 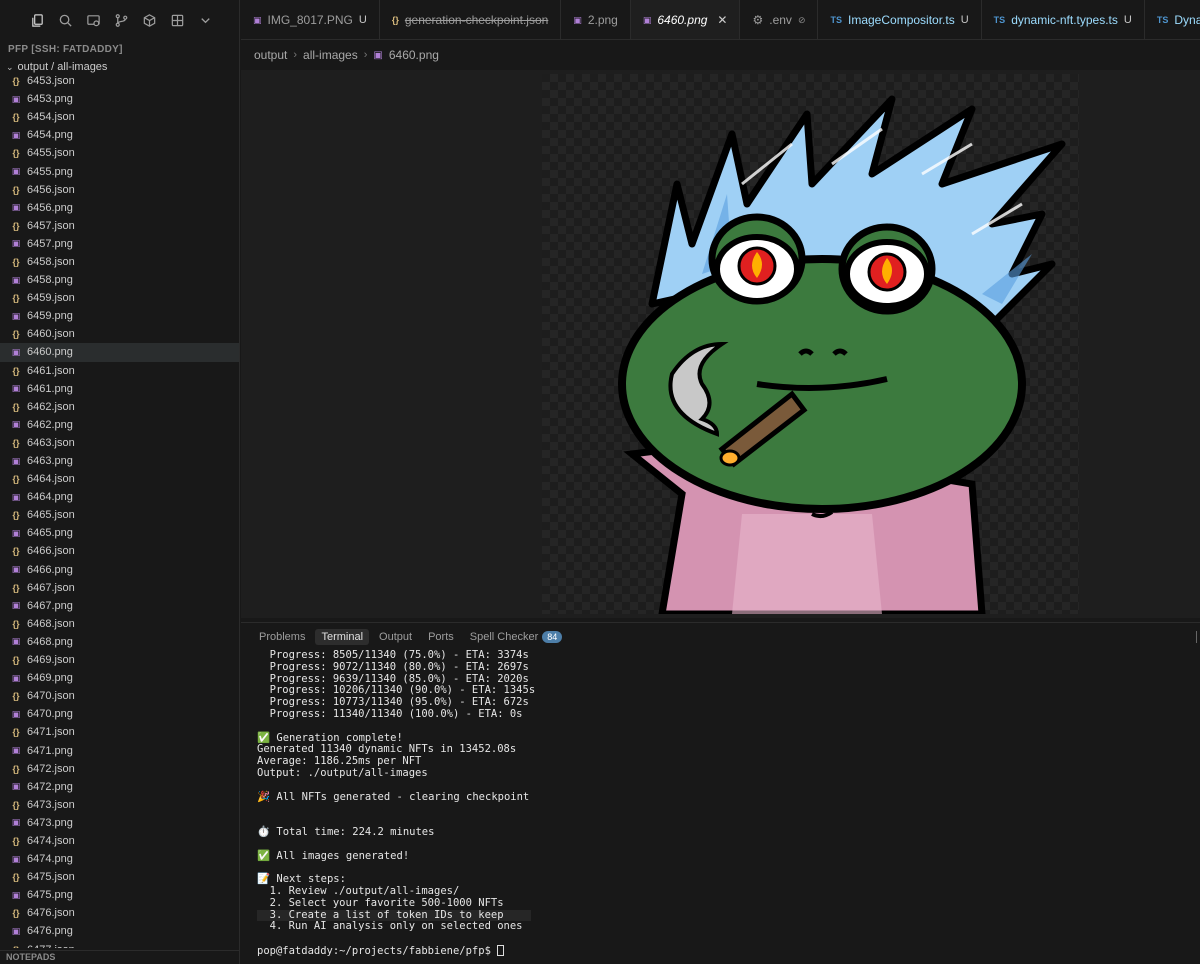 What do you see at coordinates (119, 171) in the screenshot?
I see `file-item: ▣ 6455.png` at bounding box center [119, 171].